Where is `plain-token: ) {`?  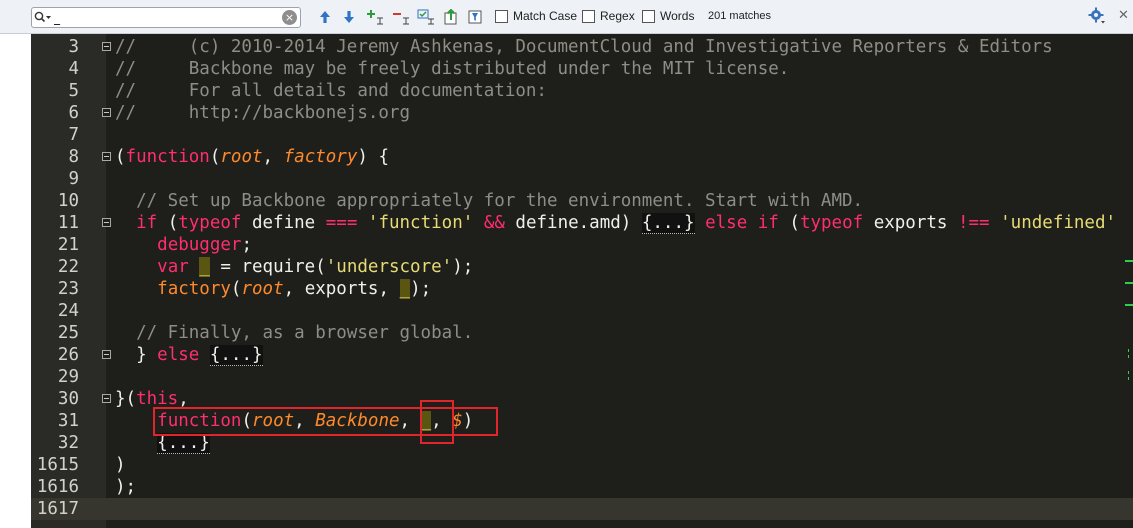 plain-token: ) { is located at coordinates (373, 157).